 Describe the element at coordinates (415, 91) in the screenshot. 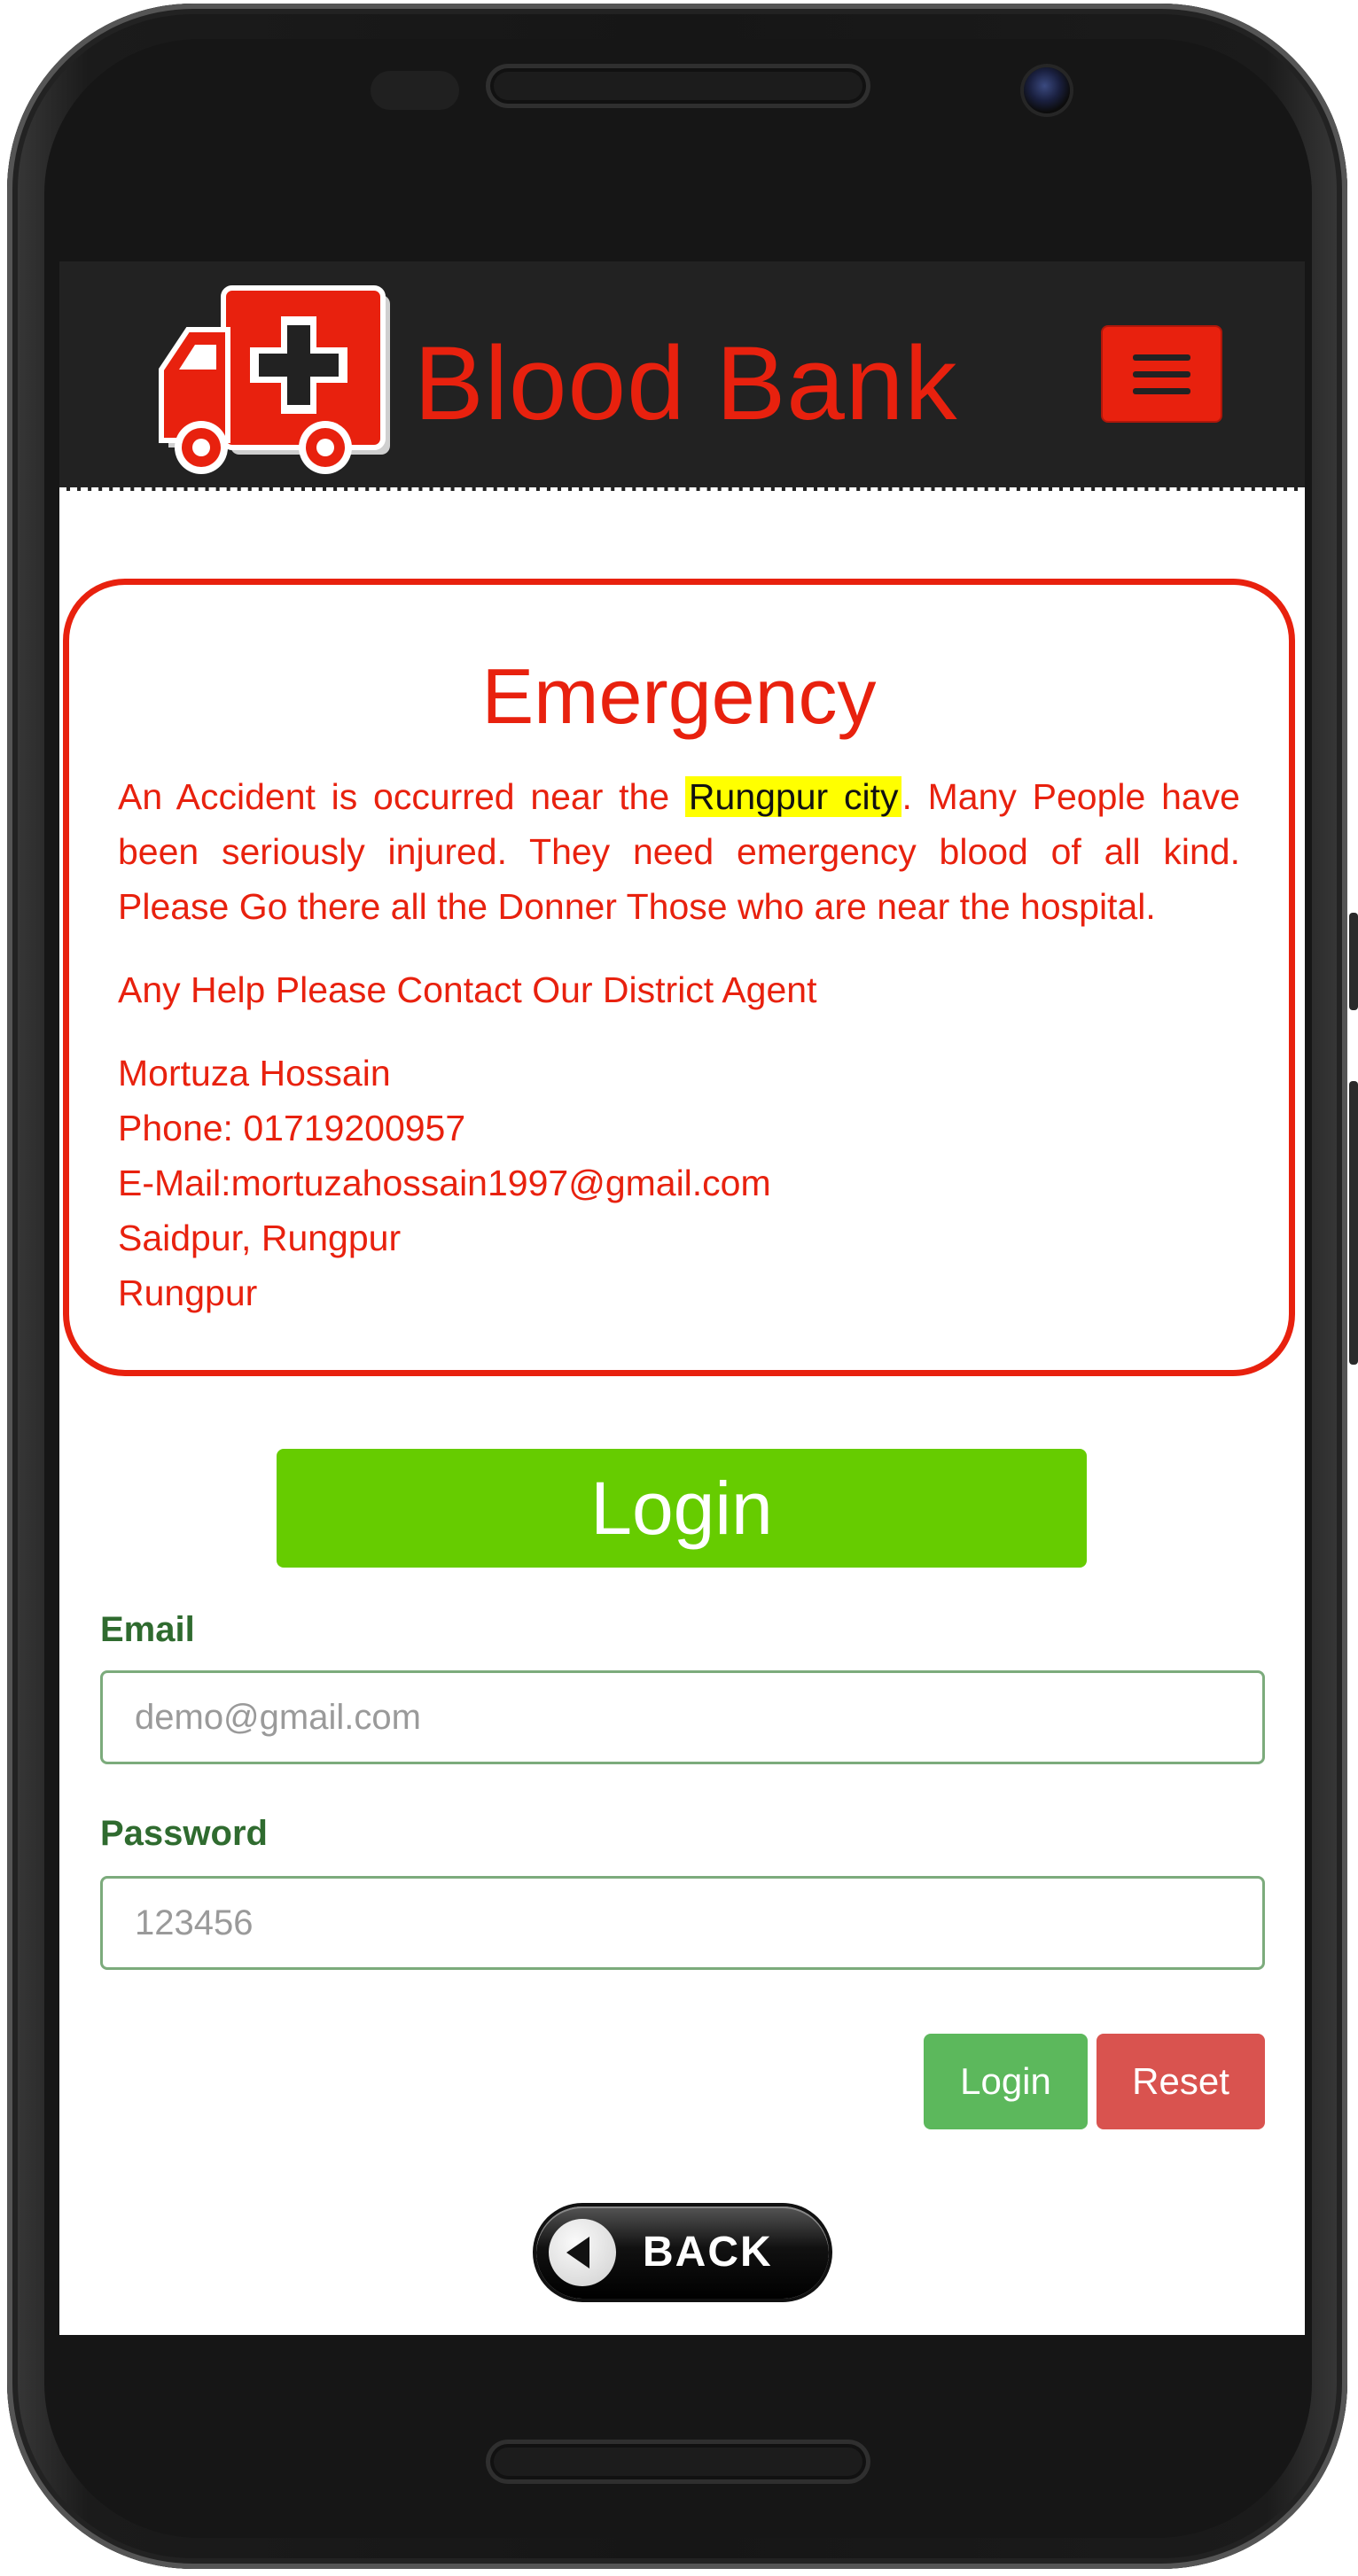

I see `proximity-sensor` at that location.